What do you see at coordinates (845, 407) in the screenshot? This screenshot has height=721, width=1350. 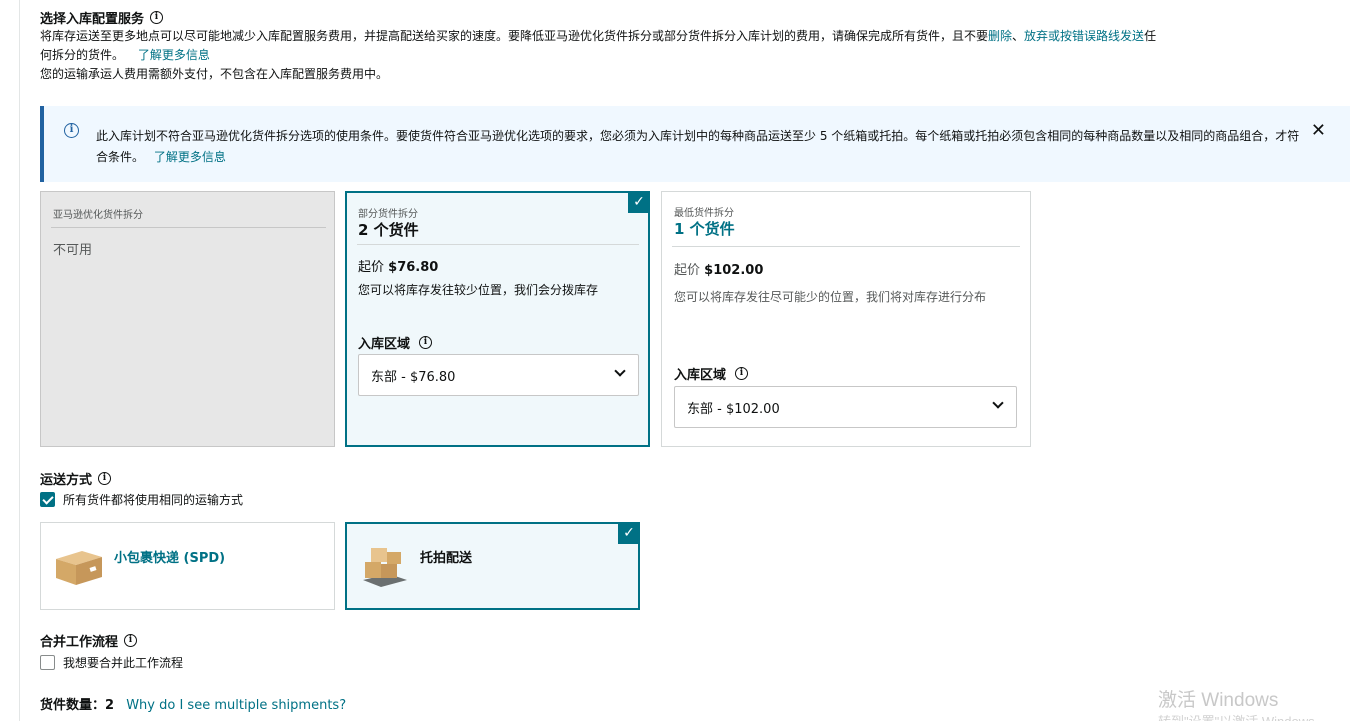 I see `region-select: 东部 - $102.00` at bounding box center [845, 407].